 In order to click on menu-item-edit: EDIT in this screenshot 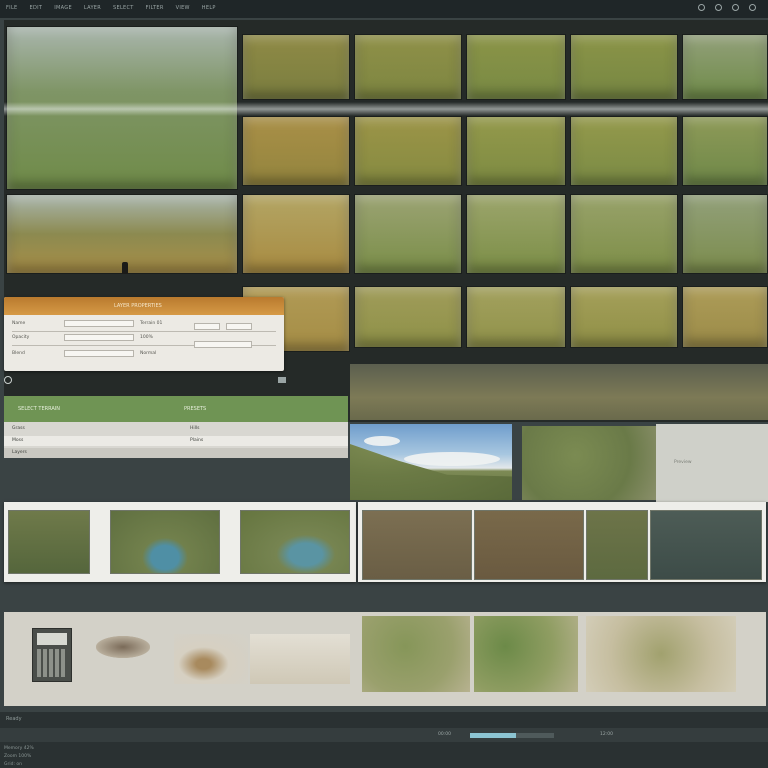, I will do `click(36, 8)`.